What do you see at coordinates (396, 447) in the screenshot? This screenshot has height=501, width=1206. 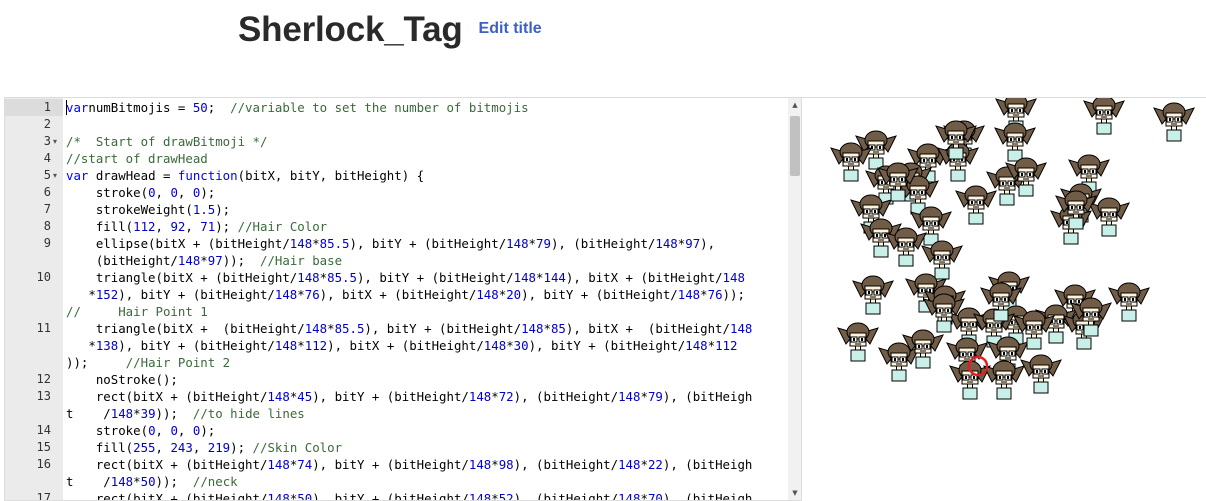 I see `code-line: 15 fill(255, 243, 219); //Skin Color` at bounding box center [396, 447].